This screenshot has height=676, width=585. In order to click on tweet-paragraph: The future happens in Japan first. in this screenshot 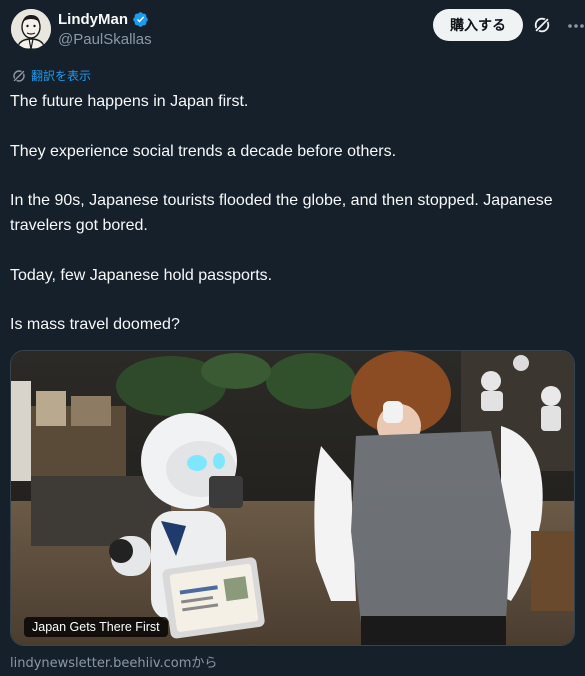, I will do `click(129, 101)`.